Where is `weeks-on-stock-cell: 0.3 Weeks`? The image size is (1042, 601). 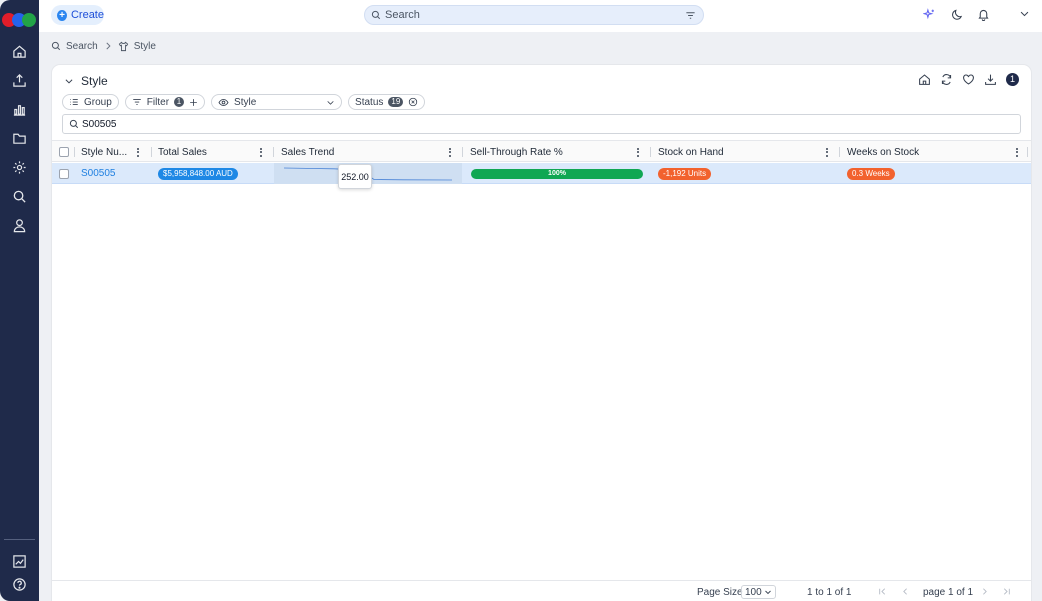 weeks-on-stock-cell: 0.3 Weeks is located at coordinates (871, 173).